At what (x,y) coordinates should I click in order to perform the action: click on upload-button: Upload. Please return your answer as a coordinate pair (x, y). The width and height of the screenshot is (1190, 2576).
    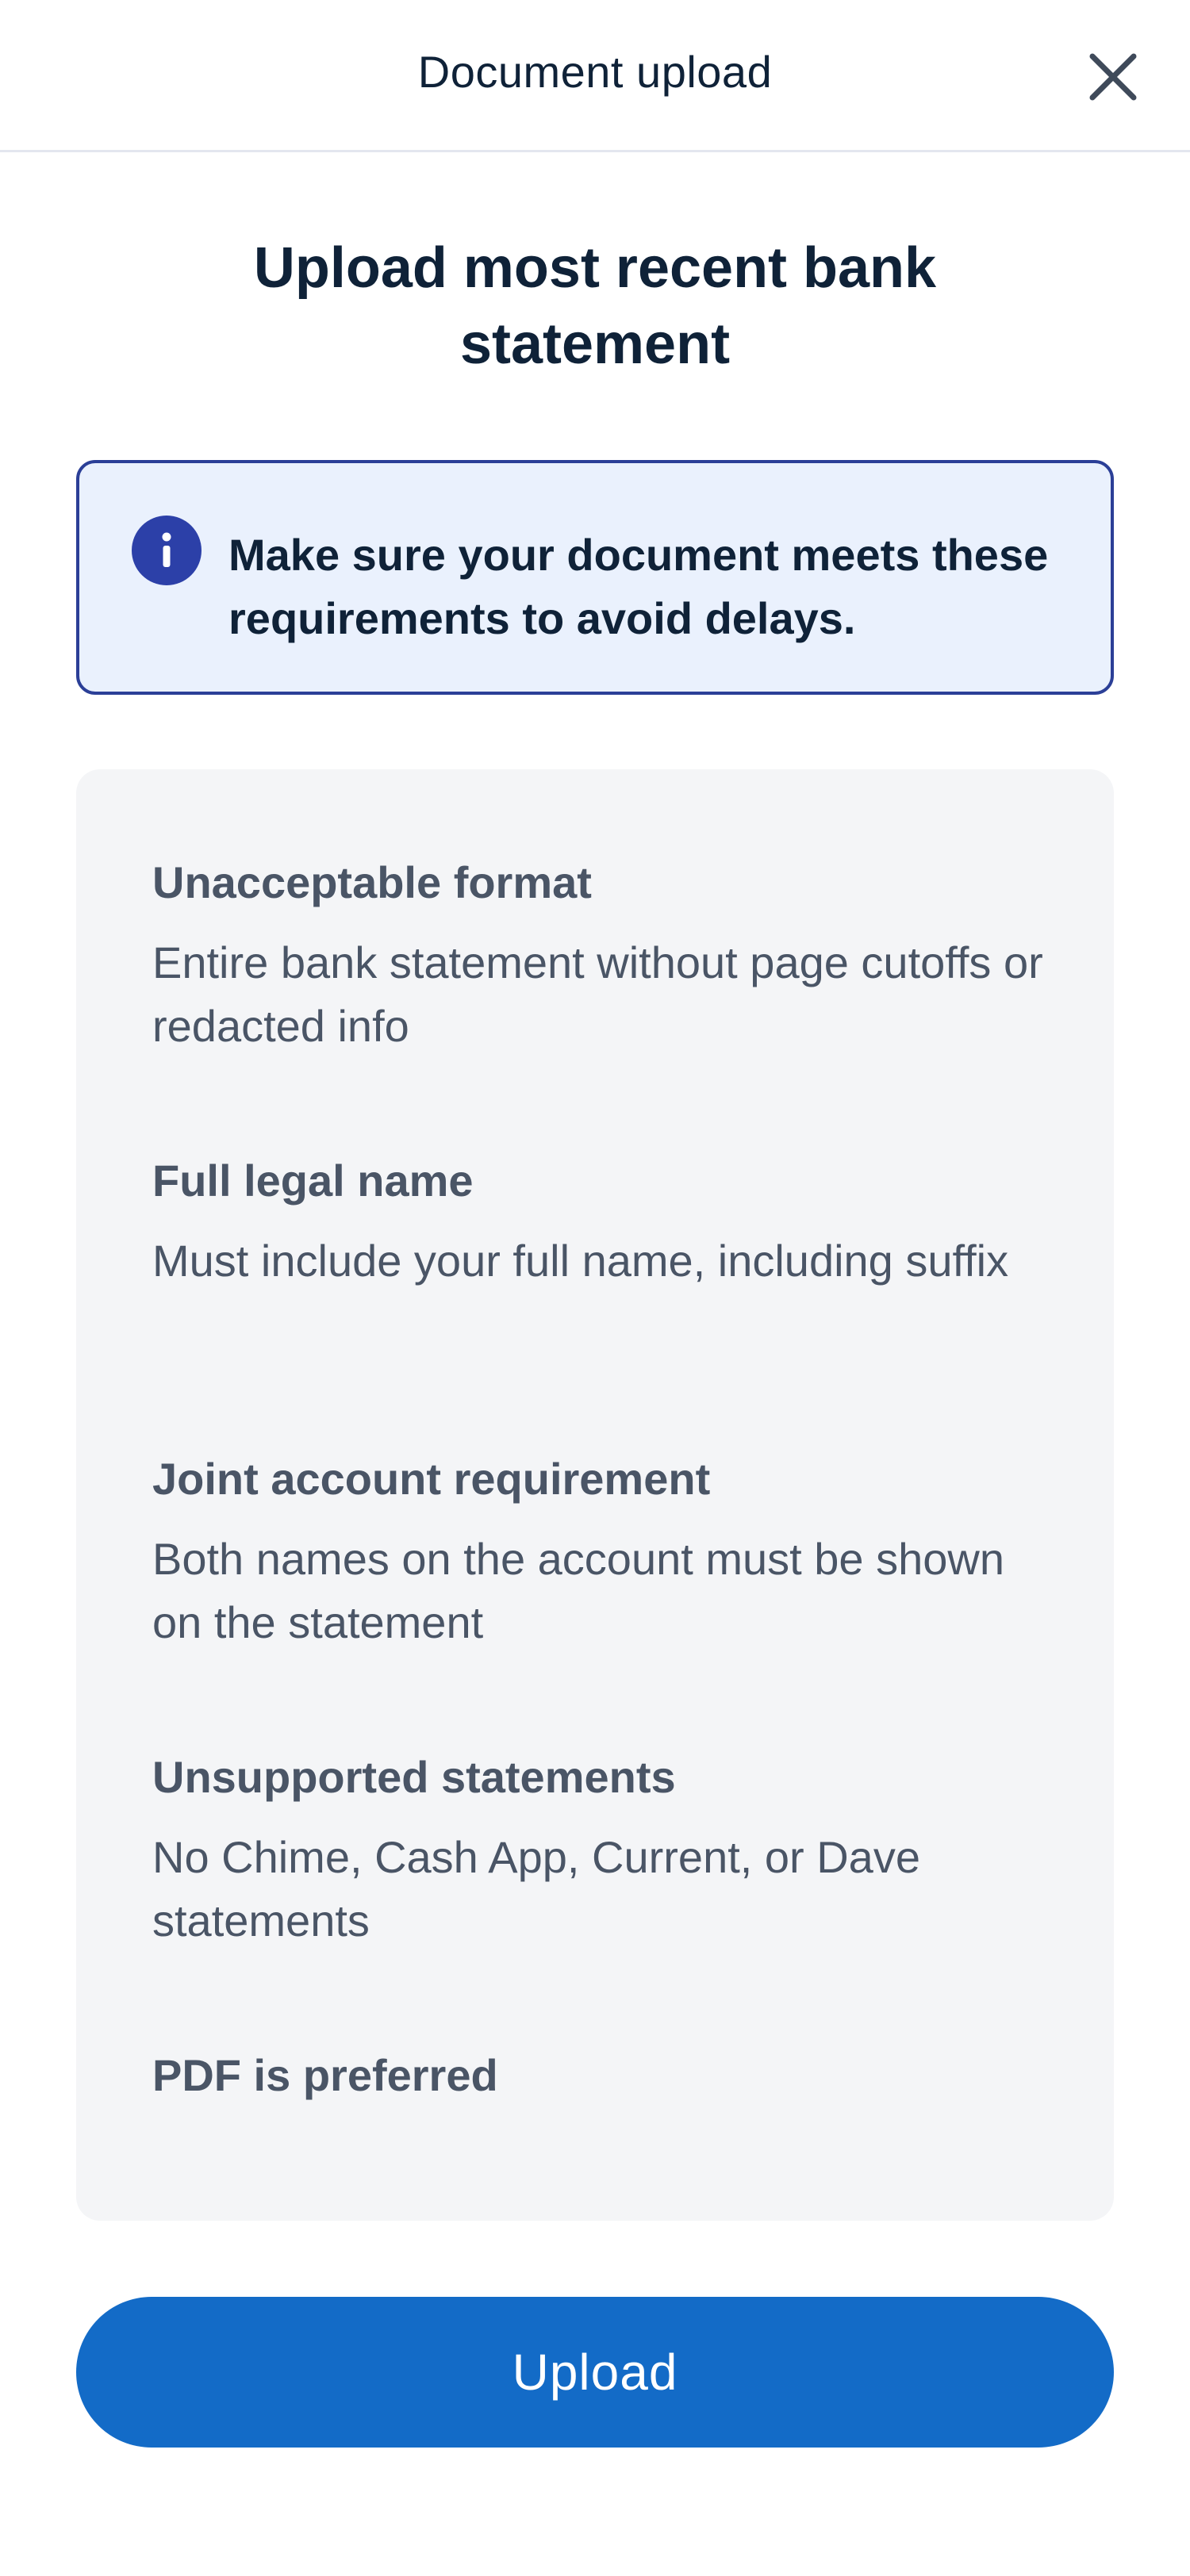
    Looking at the image, I should click on (595, 2372).